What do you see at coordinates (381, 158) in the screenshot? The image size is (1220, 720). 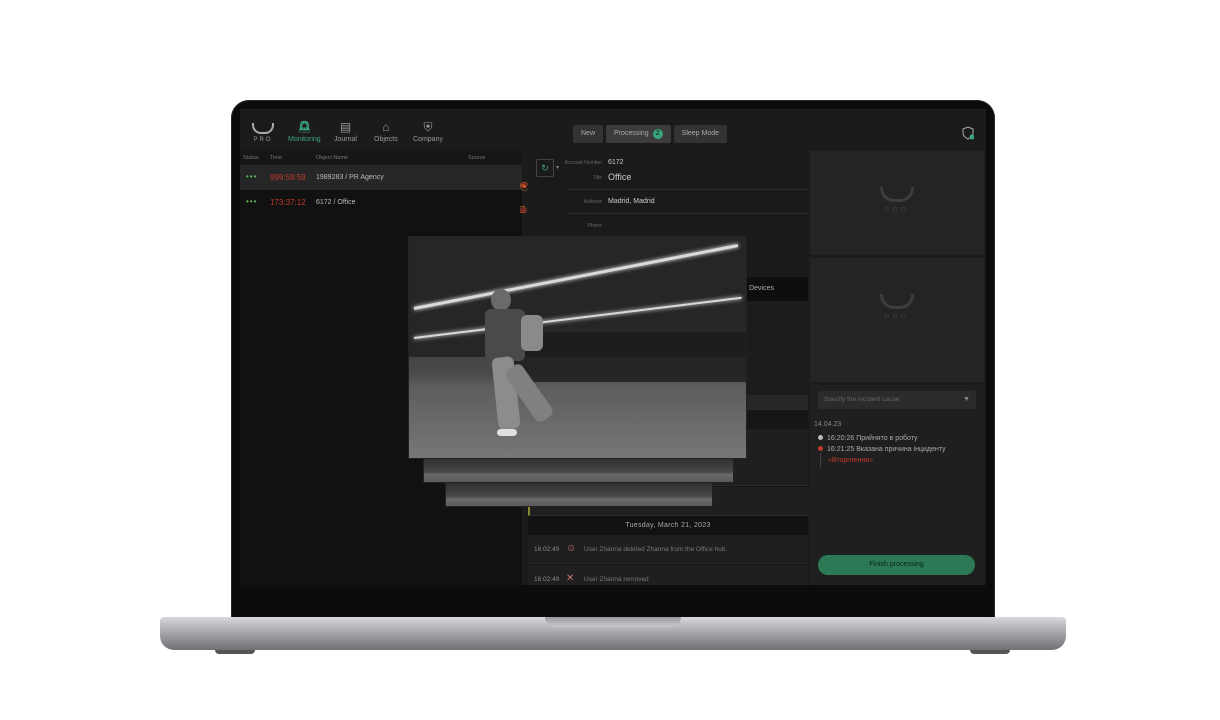 I see `list-header: Status Time Object Name Source` at bounding box center [381, 158].